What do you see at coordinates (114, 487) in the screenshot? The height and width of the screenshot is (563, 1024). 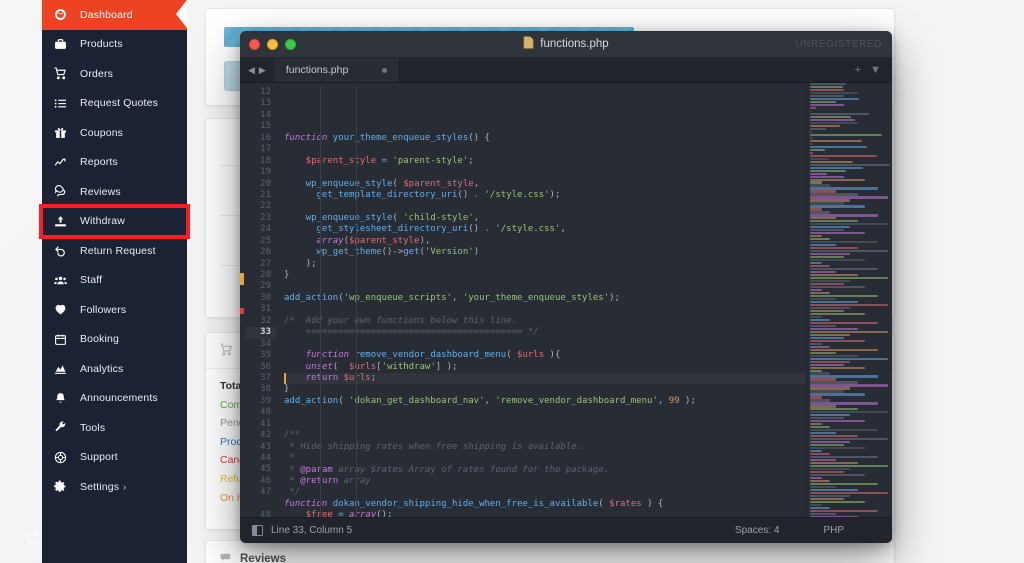 I see `sidebar-item-settings: Settings ›` at bounding box center [114, 487].